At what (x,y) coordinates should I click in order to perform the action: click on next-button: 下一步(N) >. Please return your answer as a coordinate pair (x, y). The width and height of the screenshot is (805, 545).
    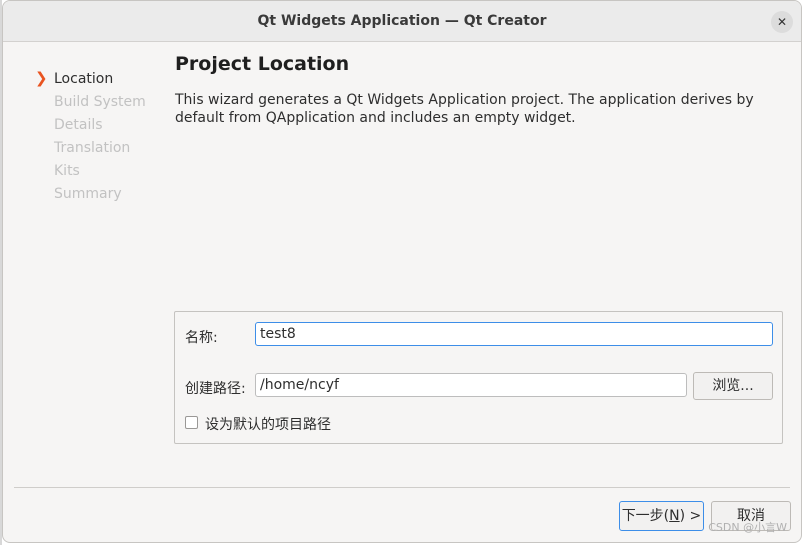
    Looking at the image, I should click on (661, 516).